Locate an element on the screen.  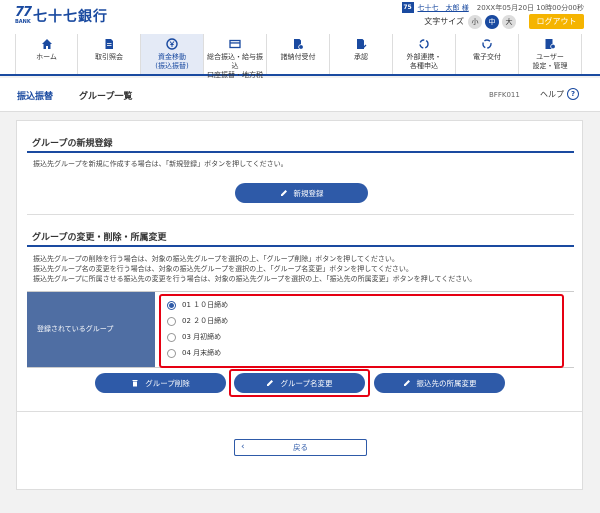
nav-item-approval: 承認 is located at coordinates (361, 54).